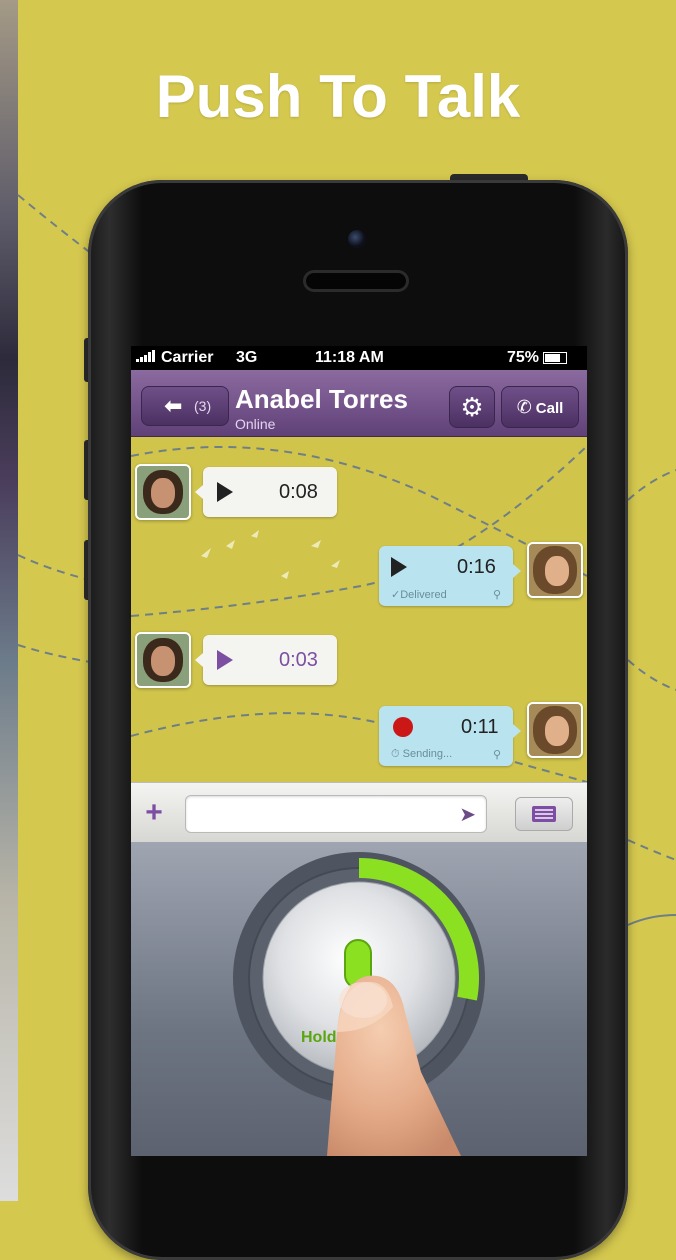  What do you see at coordinates (537, 358) in the screenshot?
I see `battery-label: 75%` at bounding box center [537, 358].